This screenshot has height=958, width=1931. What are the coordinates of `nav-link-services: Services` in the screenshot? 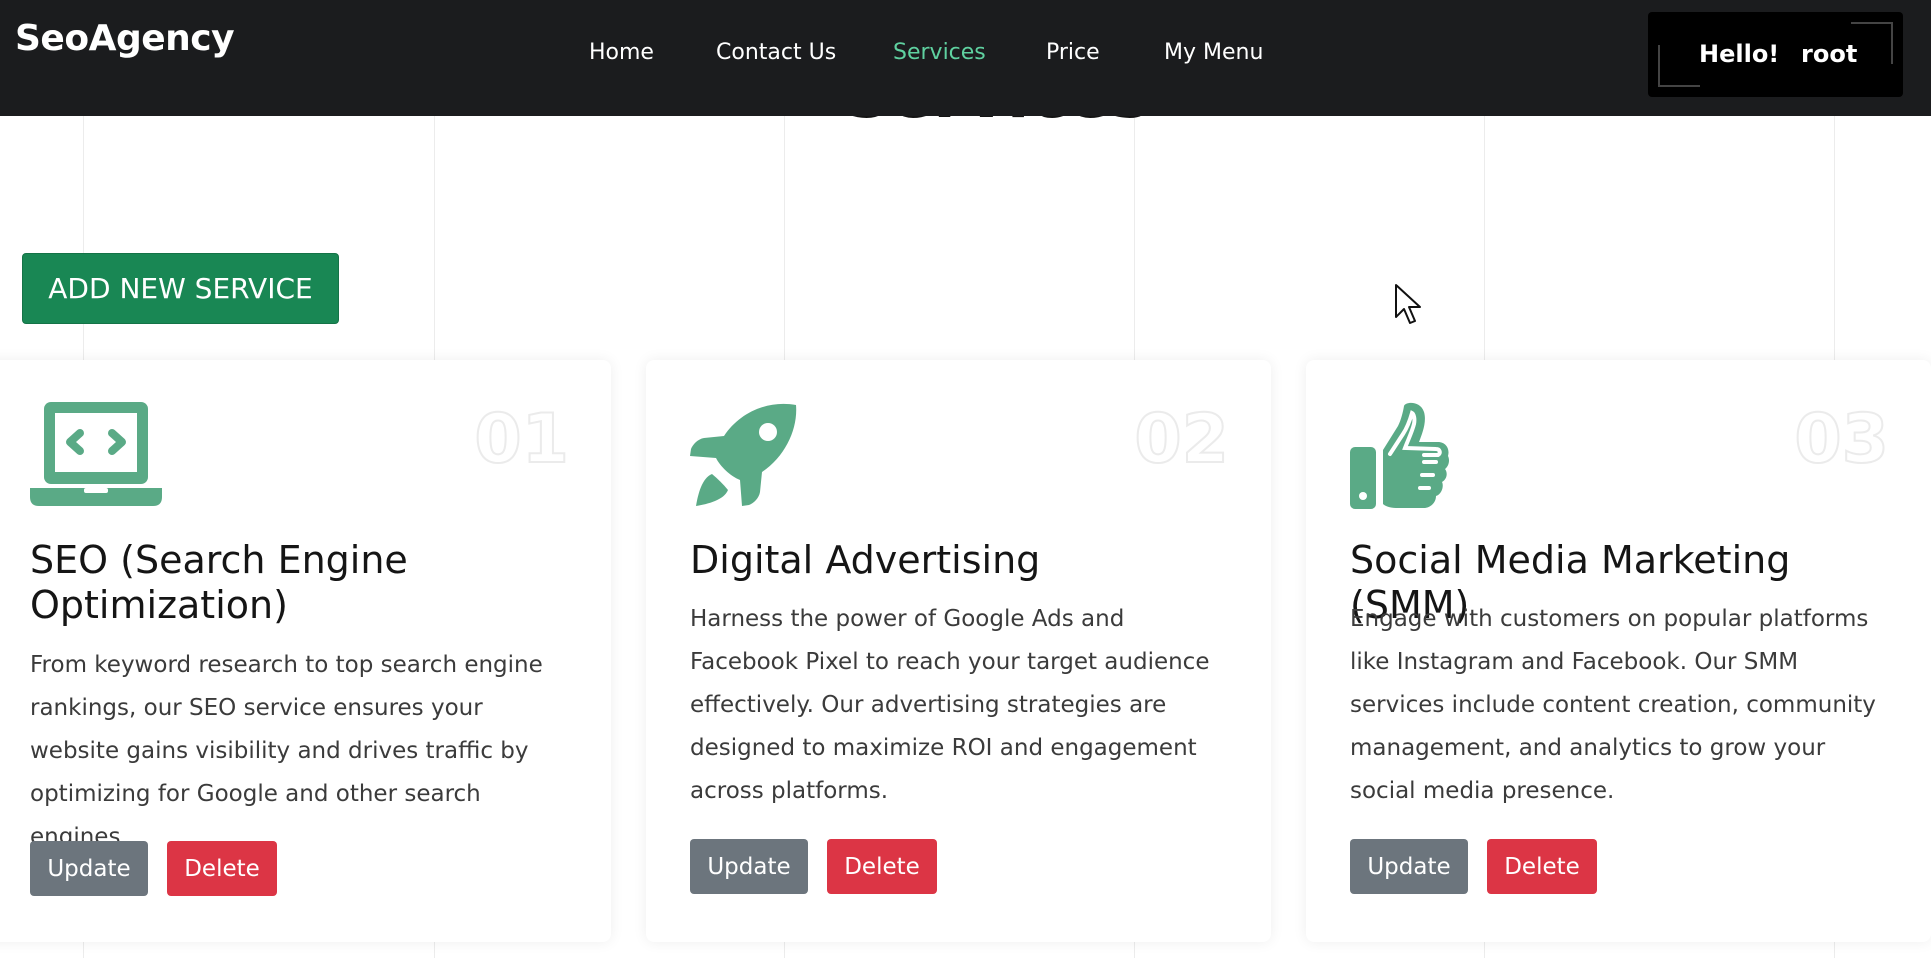 It's located at (939, 52).